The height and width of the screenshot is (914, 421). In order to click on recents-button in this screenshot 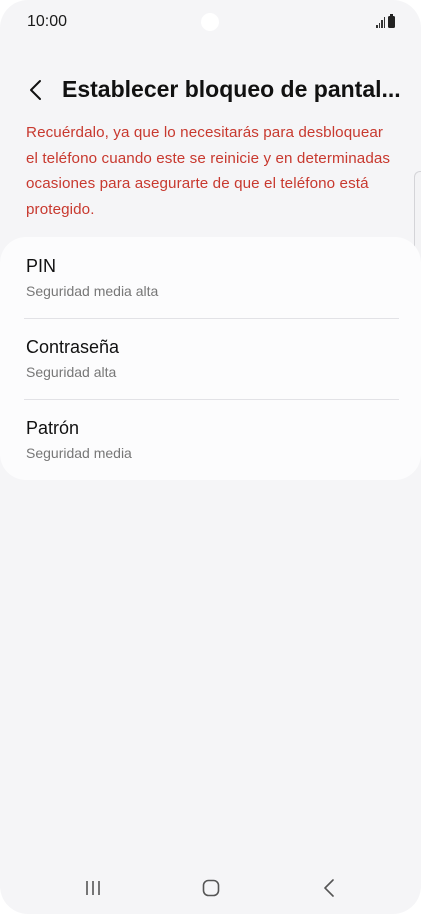, I will do `click(93, 888)`.